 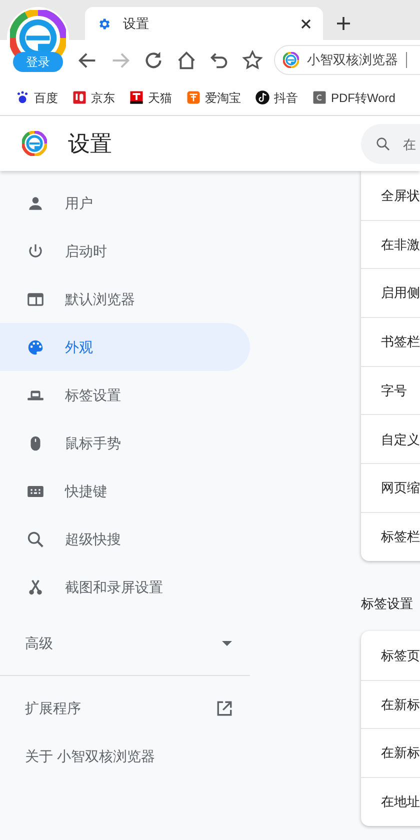 I want to click on sidebar-item: 用户, so click(x=125, y=203).